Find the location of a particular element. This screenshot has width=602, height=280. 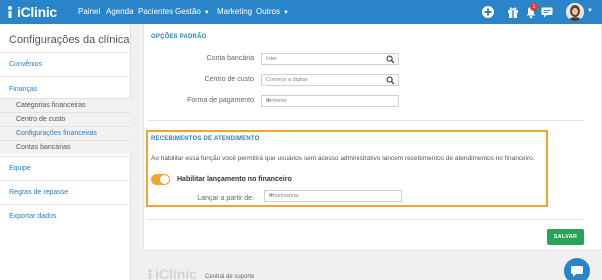

enable-financial-launch-toggle is located at coordinates (160, 179).